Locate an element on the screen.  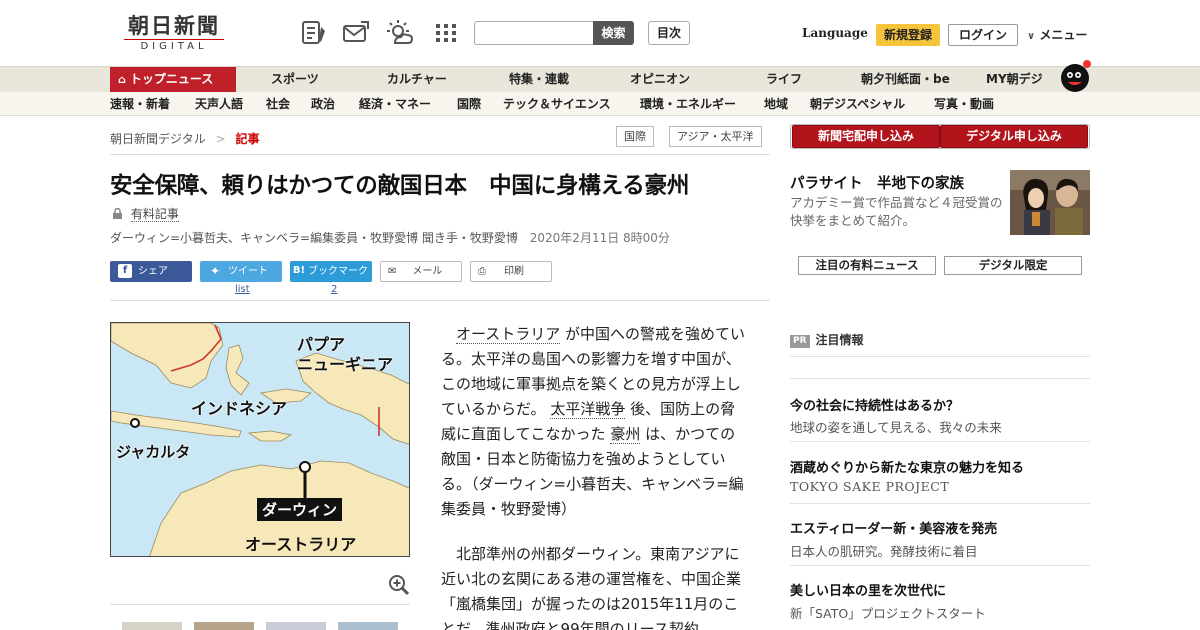
pr-heading-label: 注目情報 is located at coordinates (839, 340).